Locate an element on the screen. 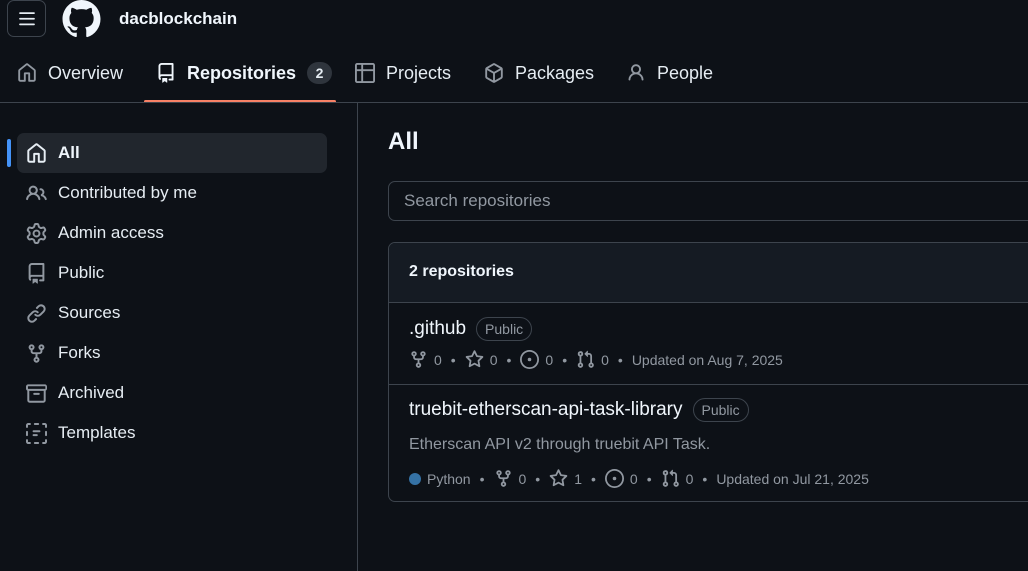 The image size is (1028, 571). tab-packages-label: Packages is located at coordinates (555, 72).